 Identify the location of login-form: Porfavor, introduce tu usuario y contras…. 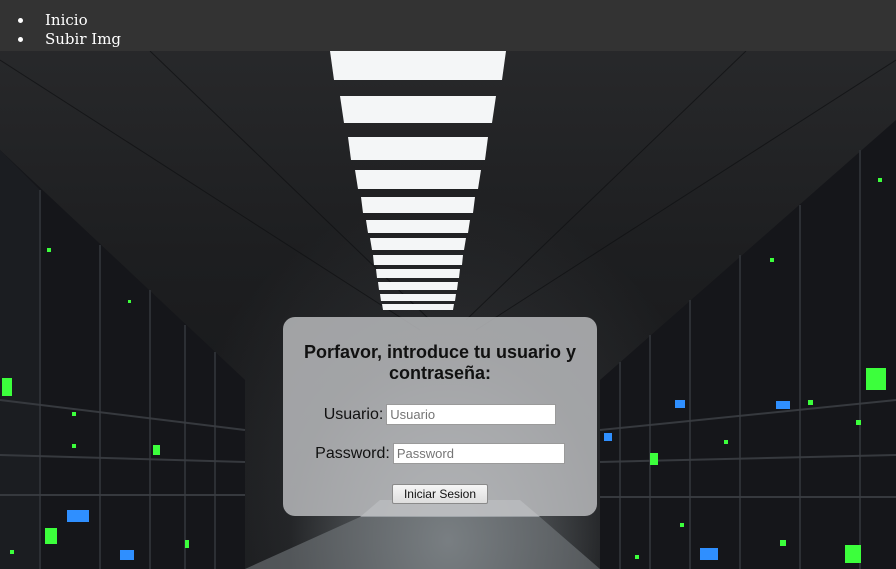
(440, 416).